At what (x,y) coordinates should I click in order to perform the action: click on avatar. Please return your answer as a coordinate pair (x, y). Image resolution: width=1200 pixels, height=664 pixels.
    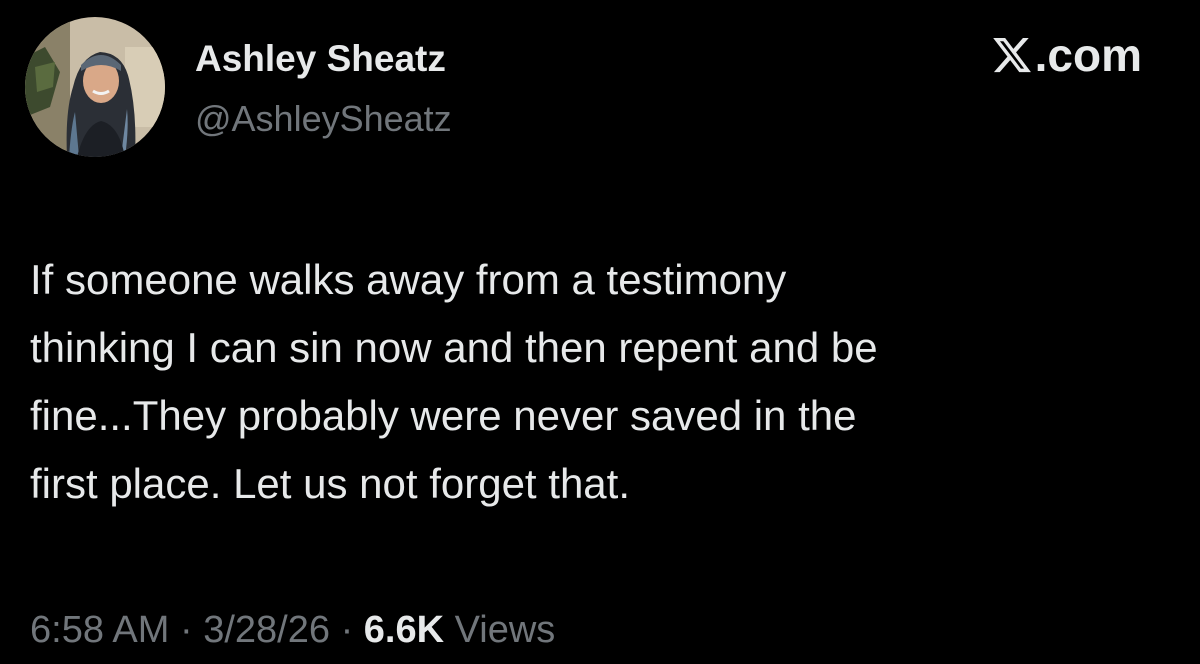
    Looking at the image, I should click on (95, 87).